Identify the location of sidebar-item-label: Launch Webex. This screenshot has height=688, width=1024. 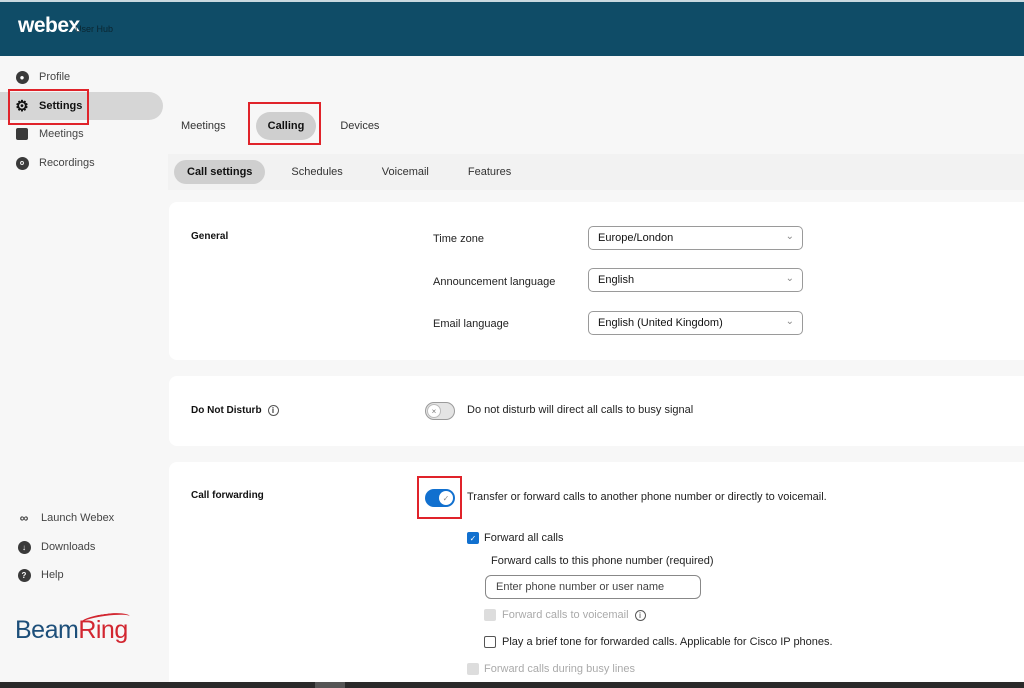
(78, 518).